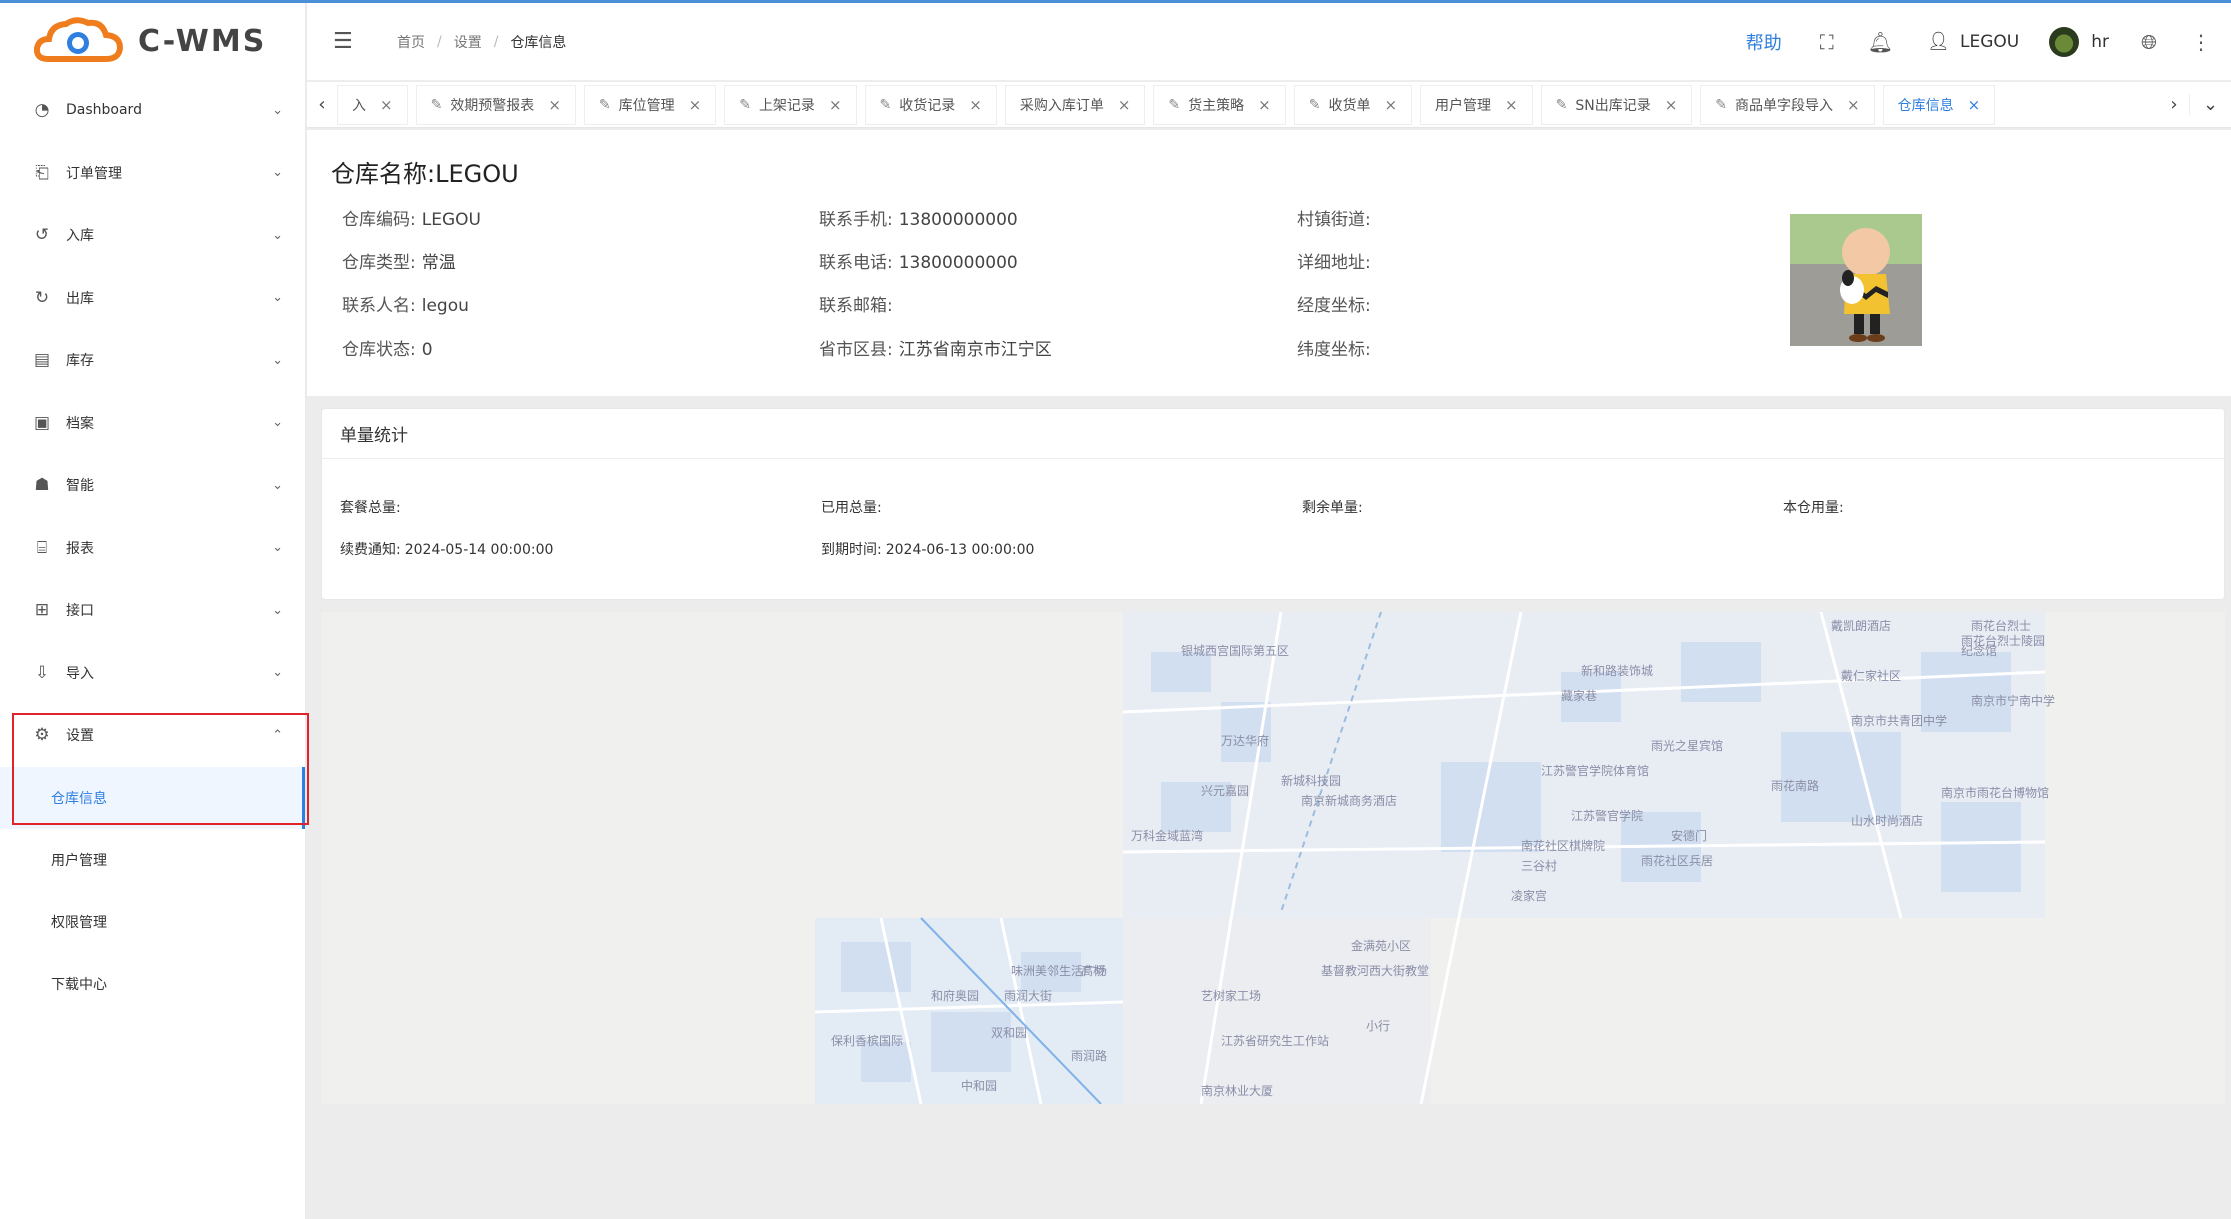 The height and width of the screenshot is (1219, 2231). I want to click on user-name: LEGOU, so click(1990, 41).